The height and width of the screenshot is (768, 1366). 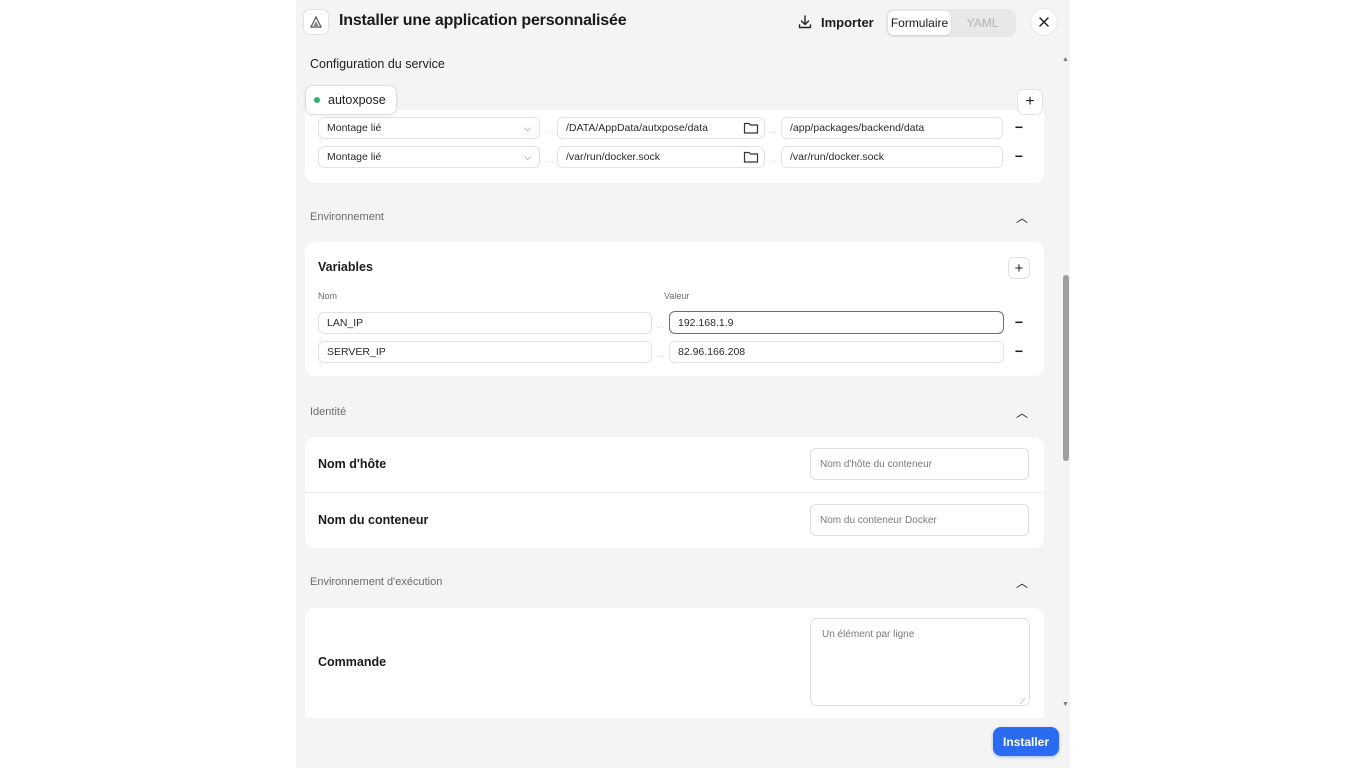 What do you see at coordinates (485, 323) in the screenshot?
I see `env-name-input: LAN_IP` at bounding box center [485, 323].